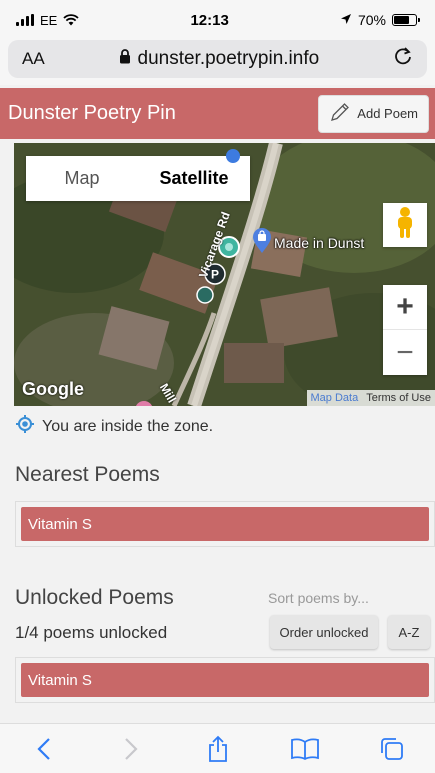  I want to click on shopping-bag-icon, so click(262, 243).